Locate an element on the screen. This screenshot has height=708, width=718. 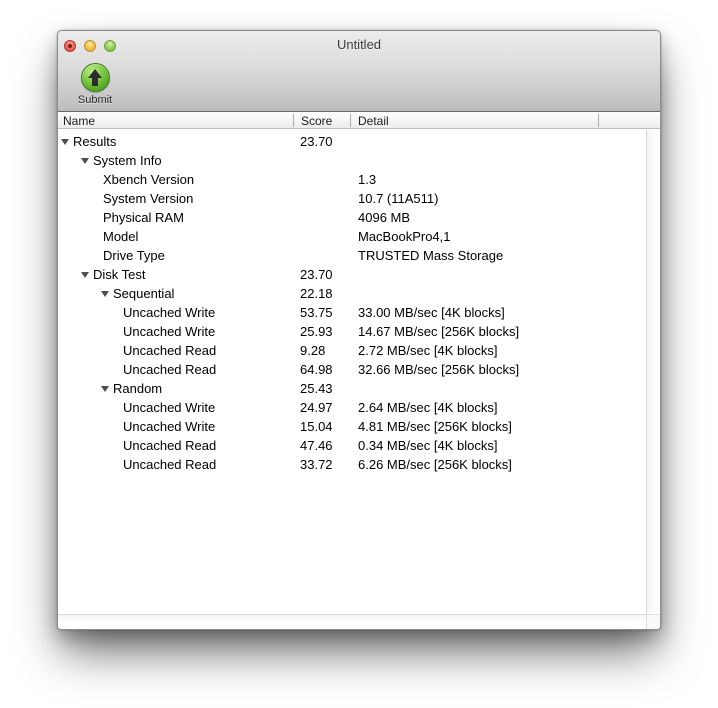
row-name: Random is located at coordinates (138, 388).